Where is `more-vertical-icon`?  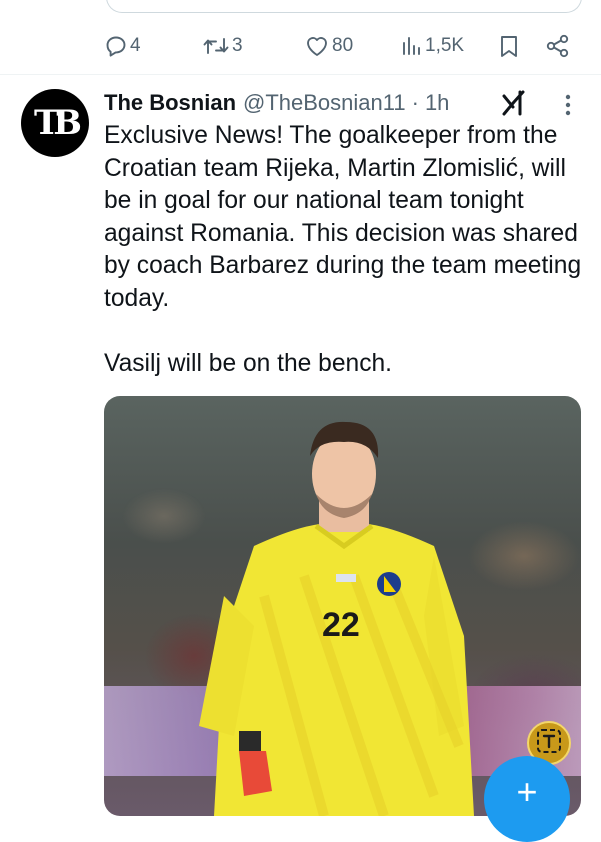
more-vertical-icon is located at coordinates (568, 105).